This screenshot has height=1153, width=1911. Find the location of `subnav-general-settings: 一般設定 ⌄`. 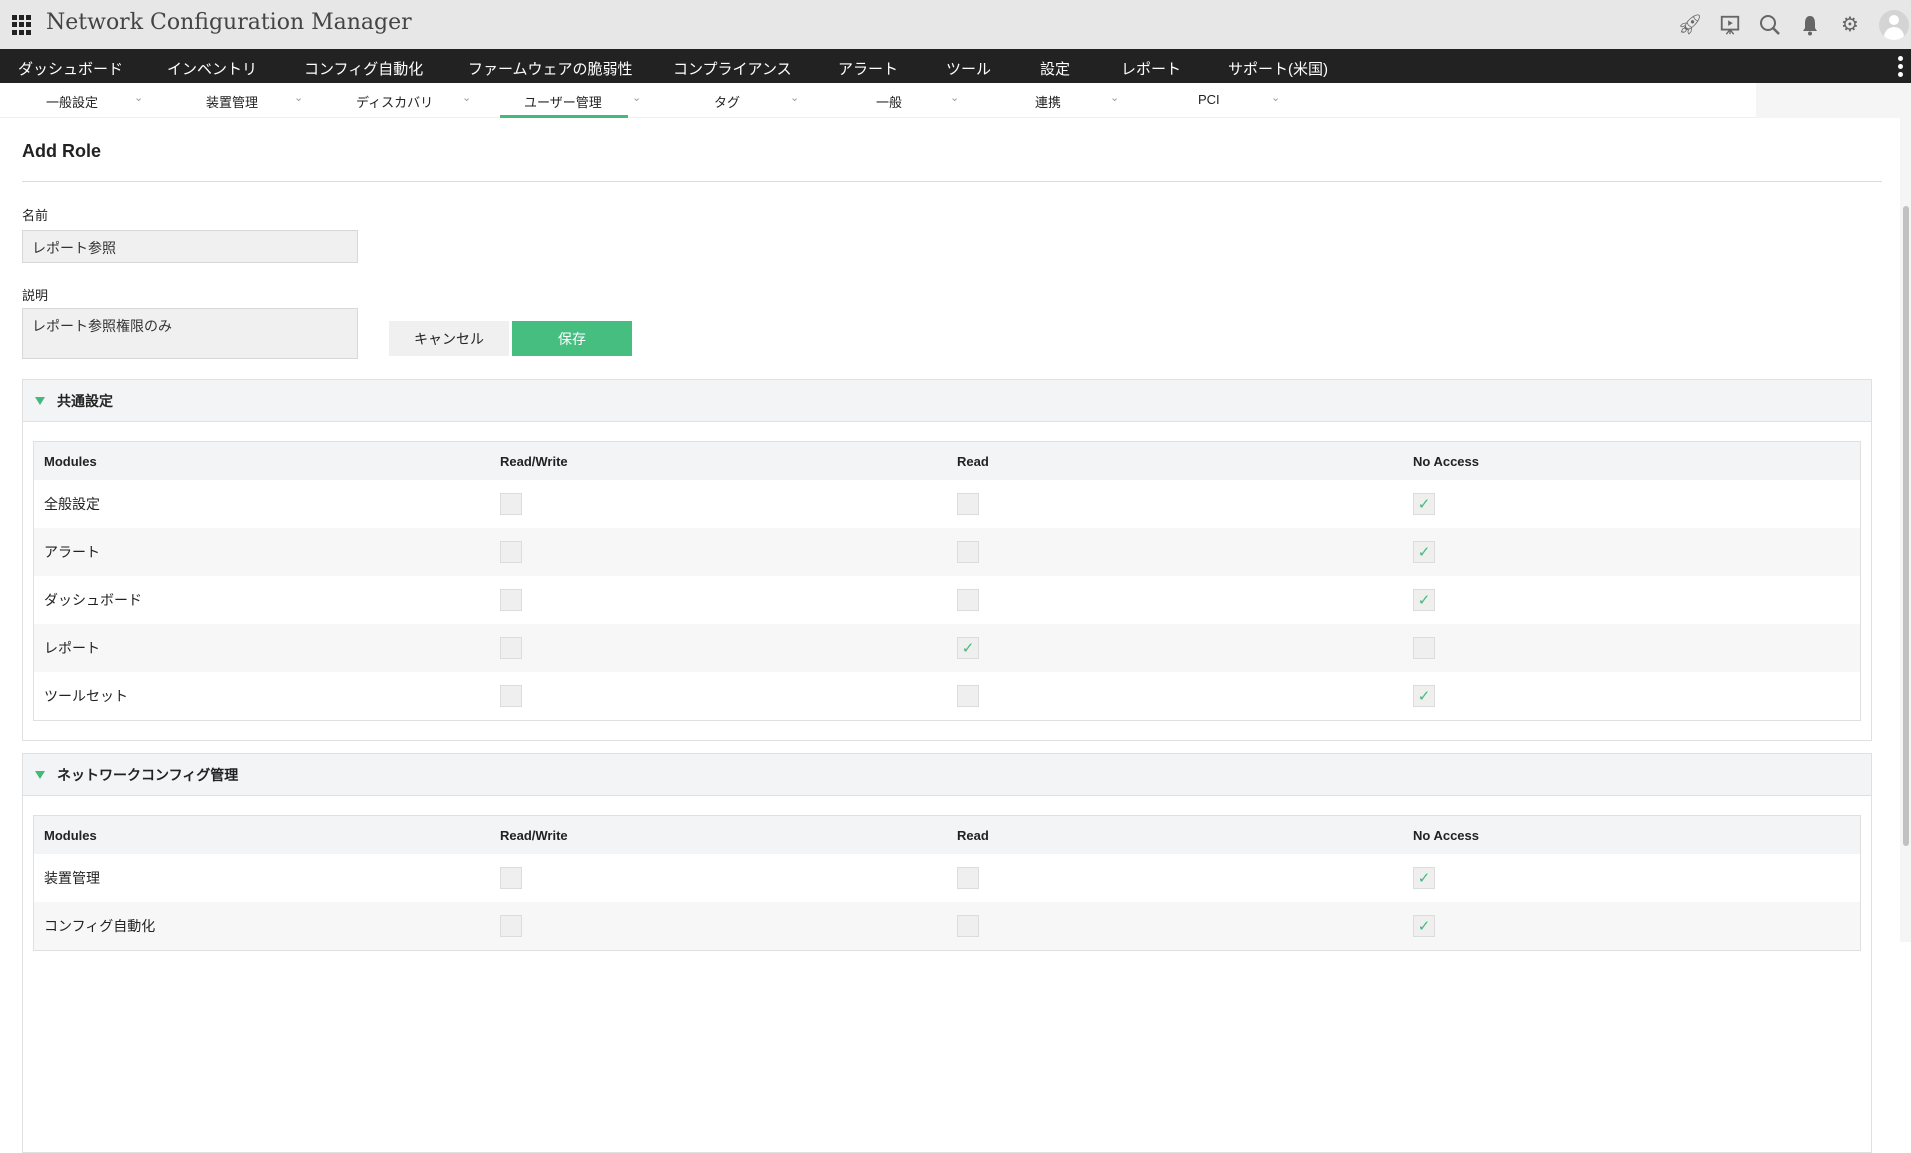

subnav-general-settings: 一般設定 ⌄ is located at coordinates (101, 100).